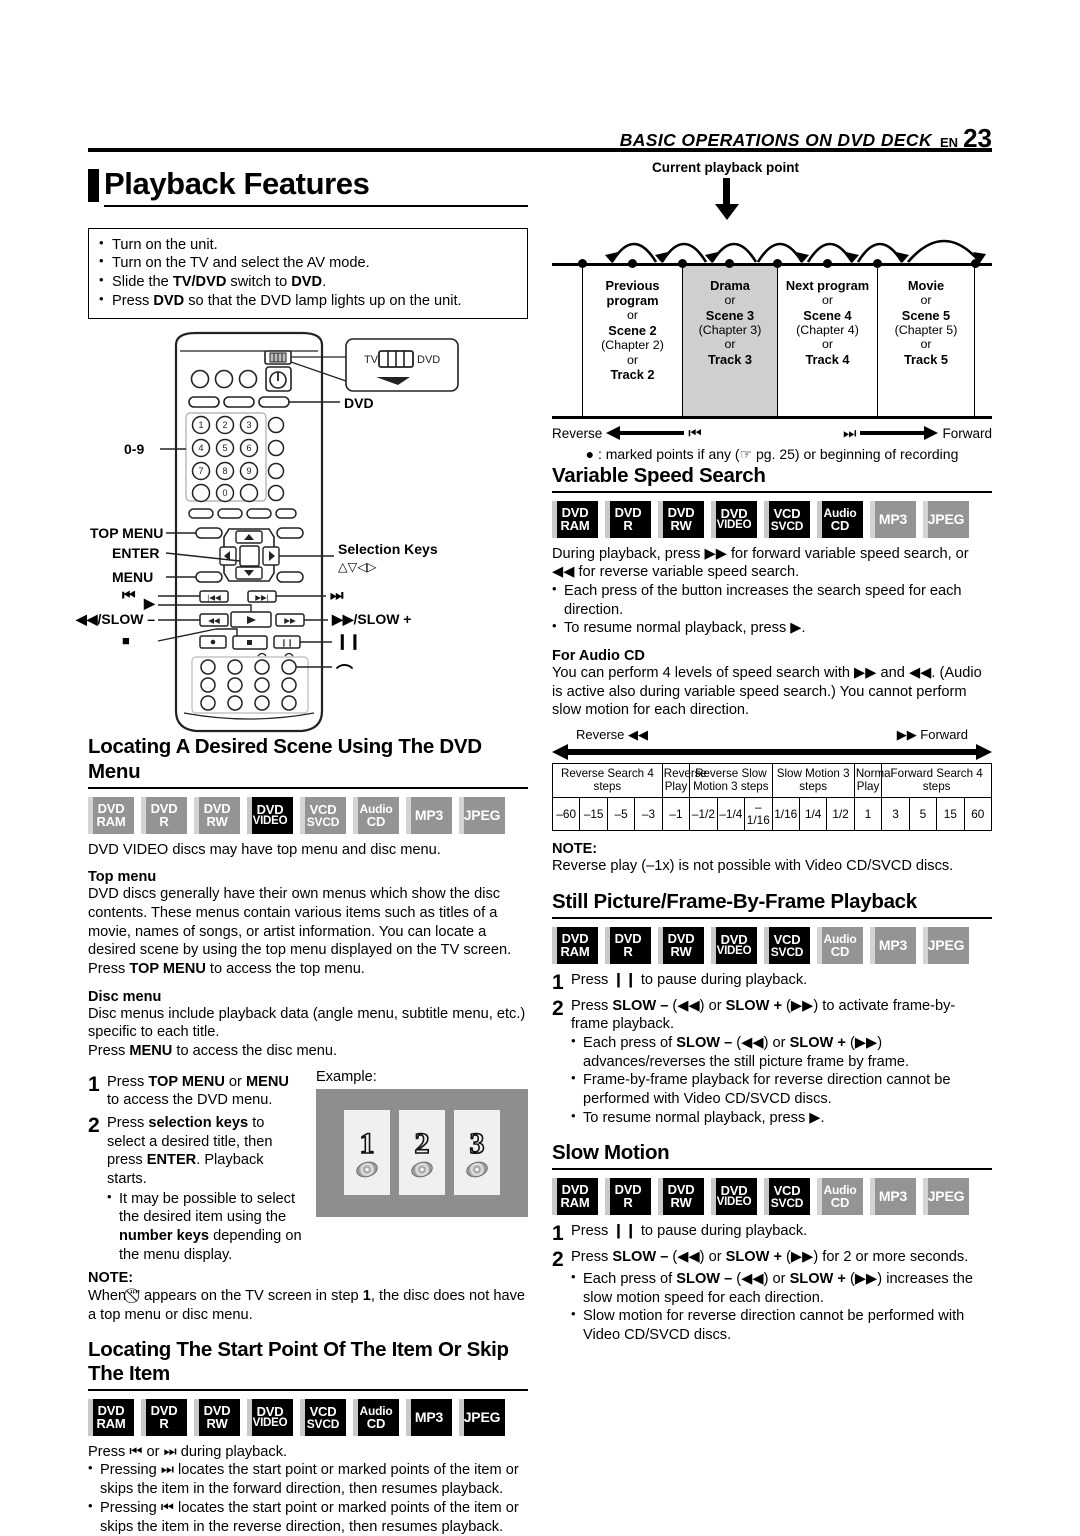 This screenshot has height=1536, width=1080. I want to click on disc-icon, so click(422, 1169).